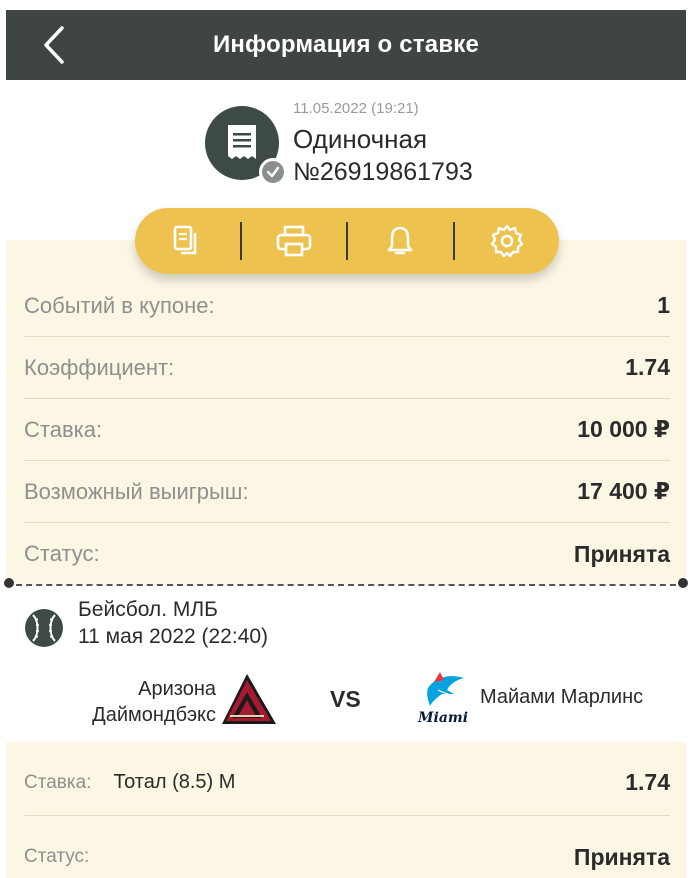 The image size is (696, 878). What do you see at coordinates (44, 628) in the screenshot?
I see `baseball-icon` at bounding box center [44, 628].